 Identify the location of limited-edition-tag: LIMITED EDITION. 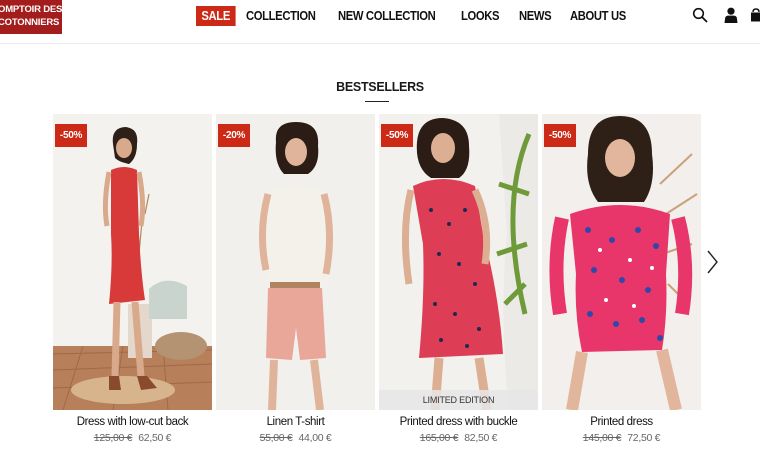
(458, 400).